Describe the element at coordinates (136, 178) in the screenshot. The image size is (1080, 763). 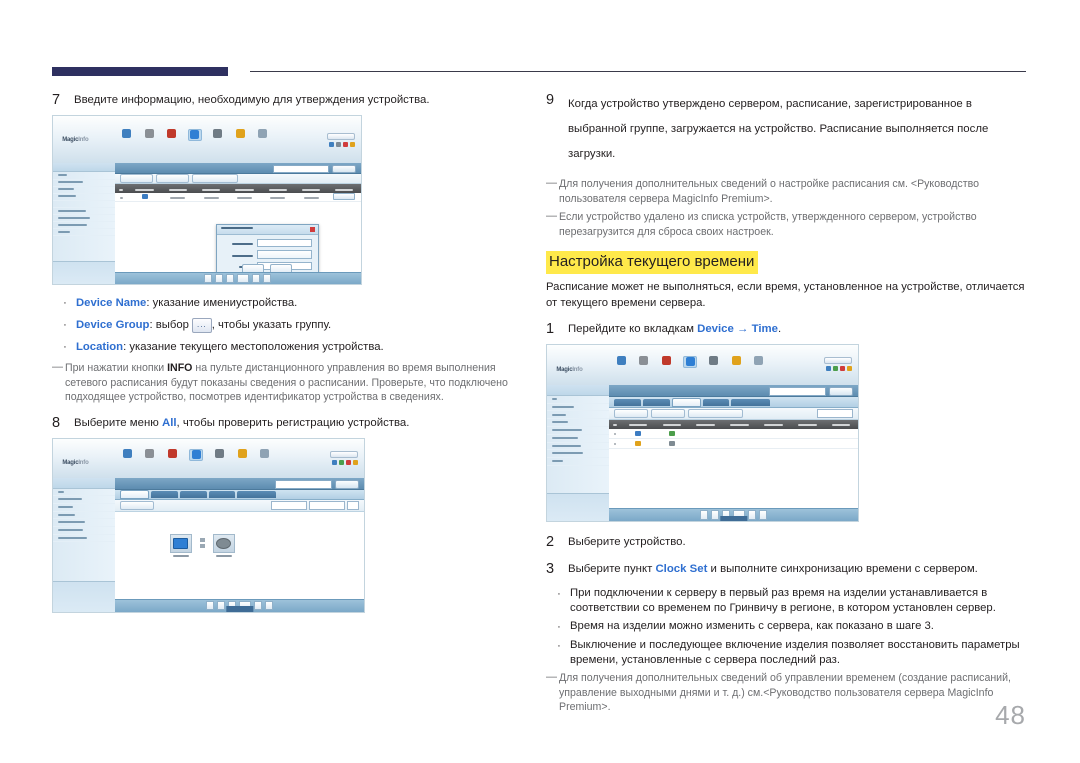
I see `approve-button` at that location.